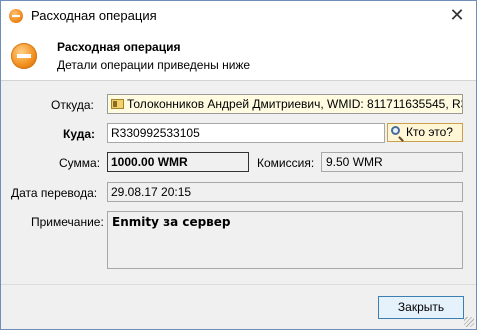 This screenshot has height=330, width=477. What do you see at coordinates (429, 132) in the screenshot?
I see `who-is-this-label: Кто это?` at bounding box center [429, 132].